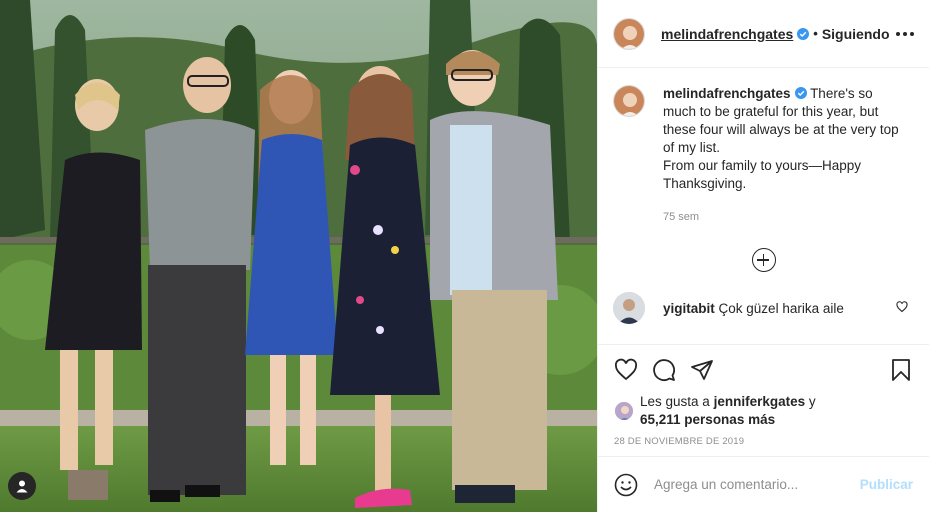 This screenshot has height=512, width=929. I want to click on comment-icon, so click(664, 370).